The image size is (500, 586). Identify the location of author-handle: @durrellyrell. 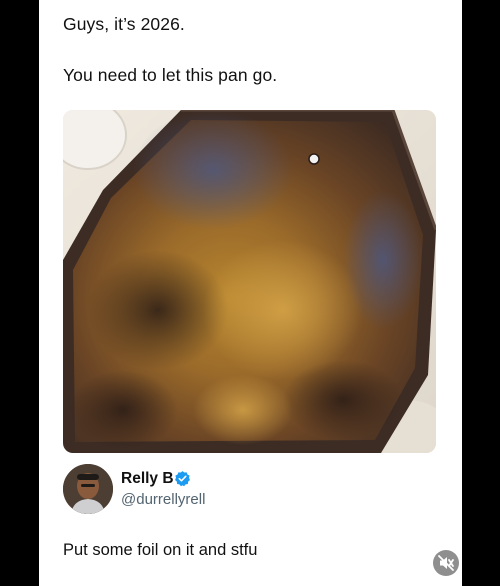
(163, 499).